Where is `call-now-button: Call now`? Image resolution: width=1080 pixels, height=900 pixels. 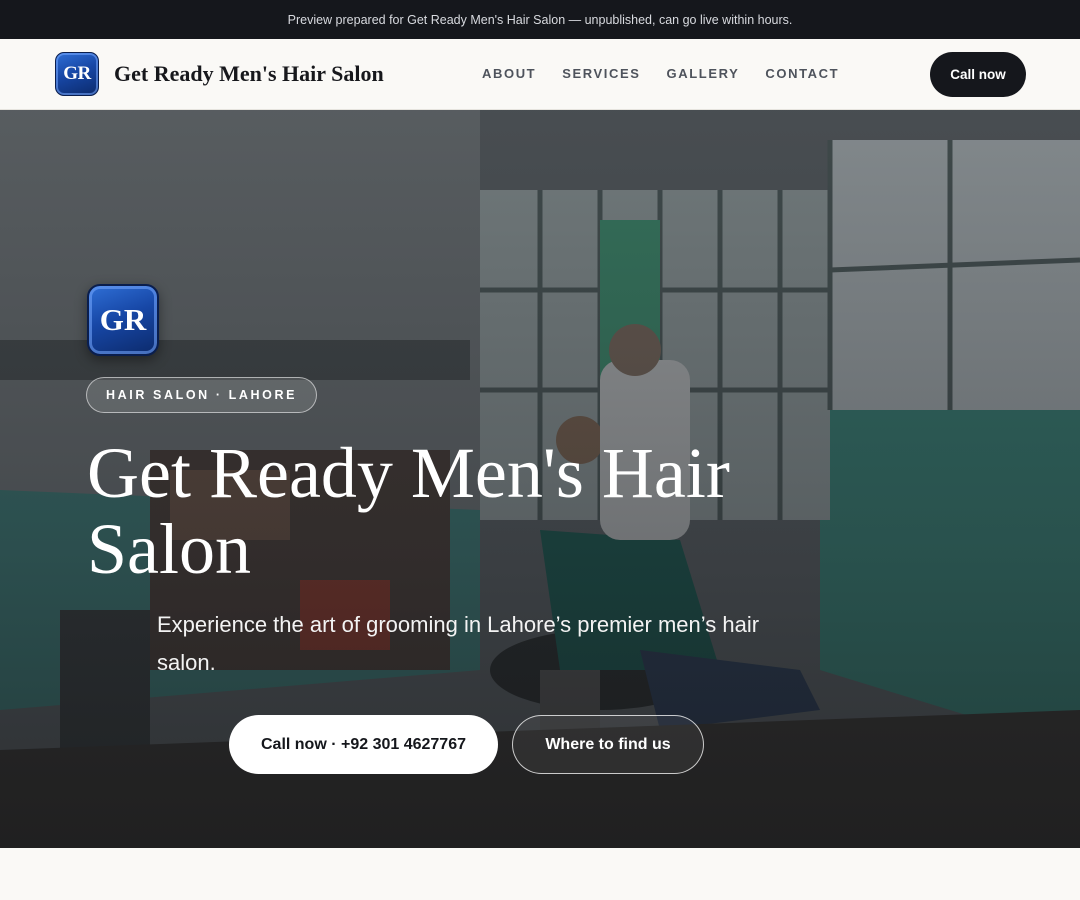
call-now-button: Call now is located at coordinates (978, 74).